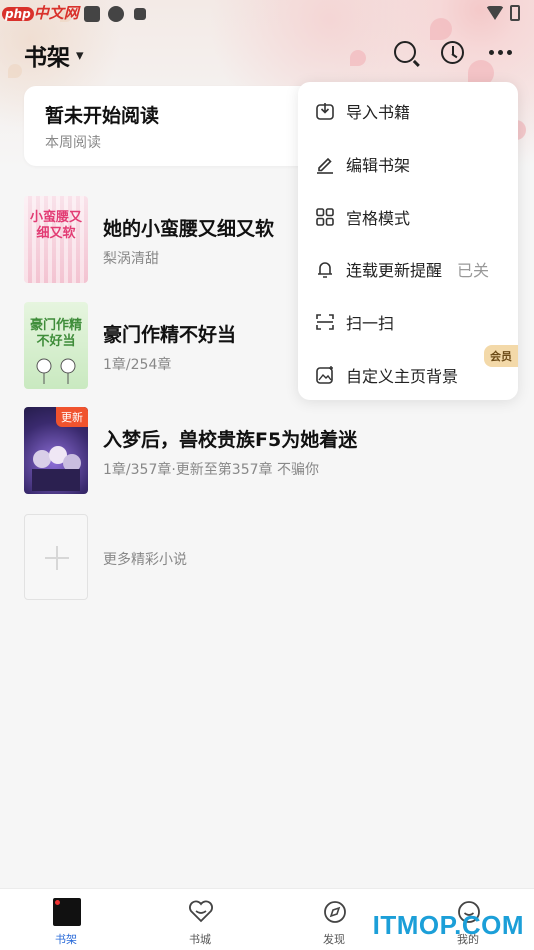 Image resolution: width=534 pixels, height=950 pixels. What do you see at coordinates (40, 12) in the screenshot?
I see `site-logo: php 中文网` at bounding box center [40, 12].